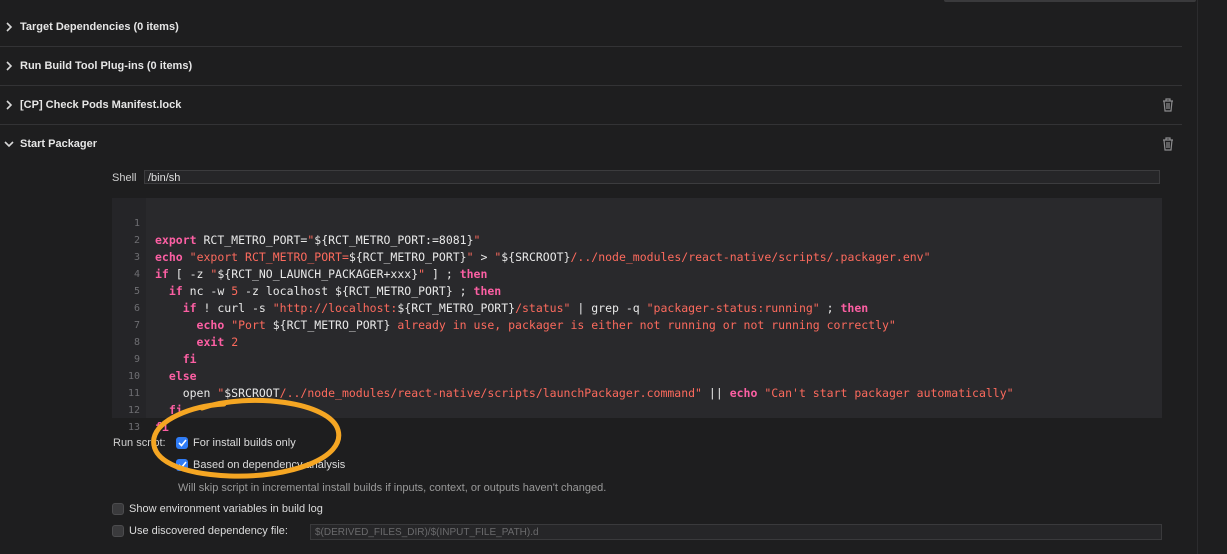  Describe the element at coordinates (1212, 277) in the screenshot. I see `scrollbar-track` at that location.